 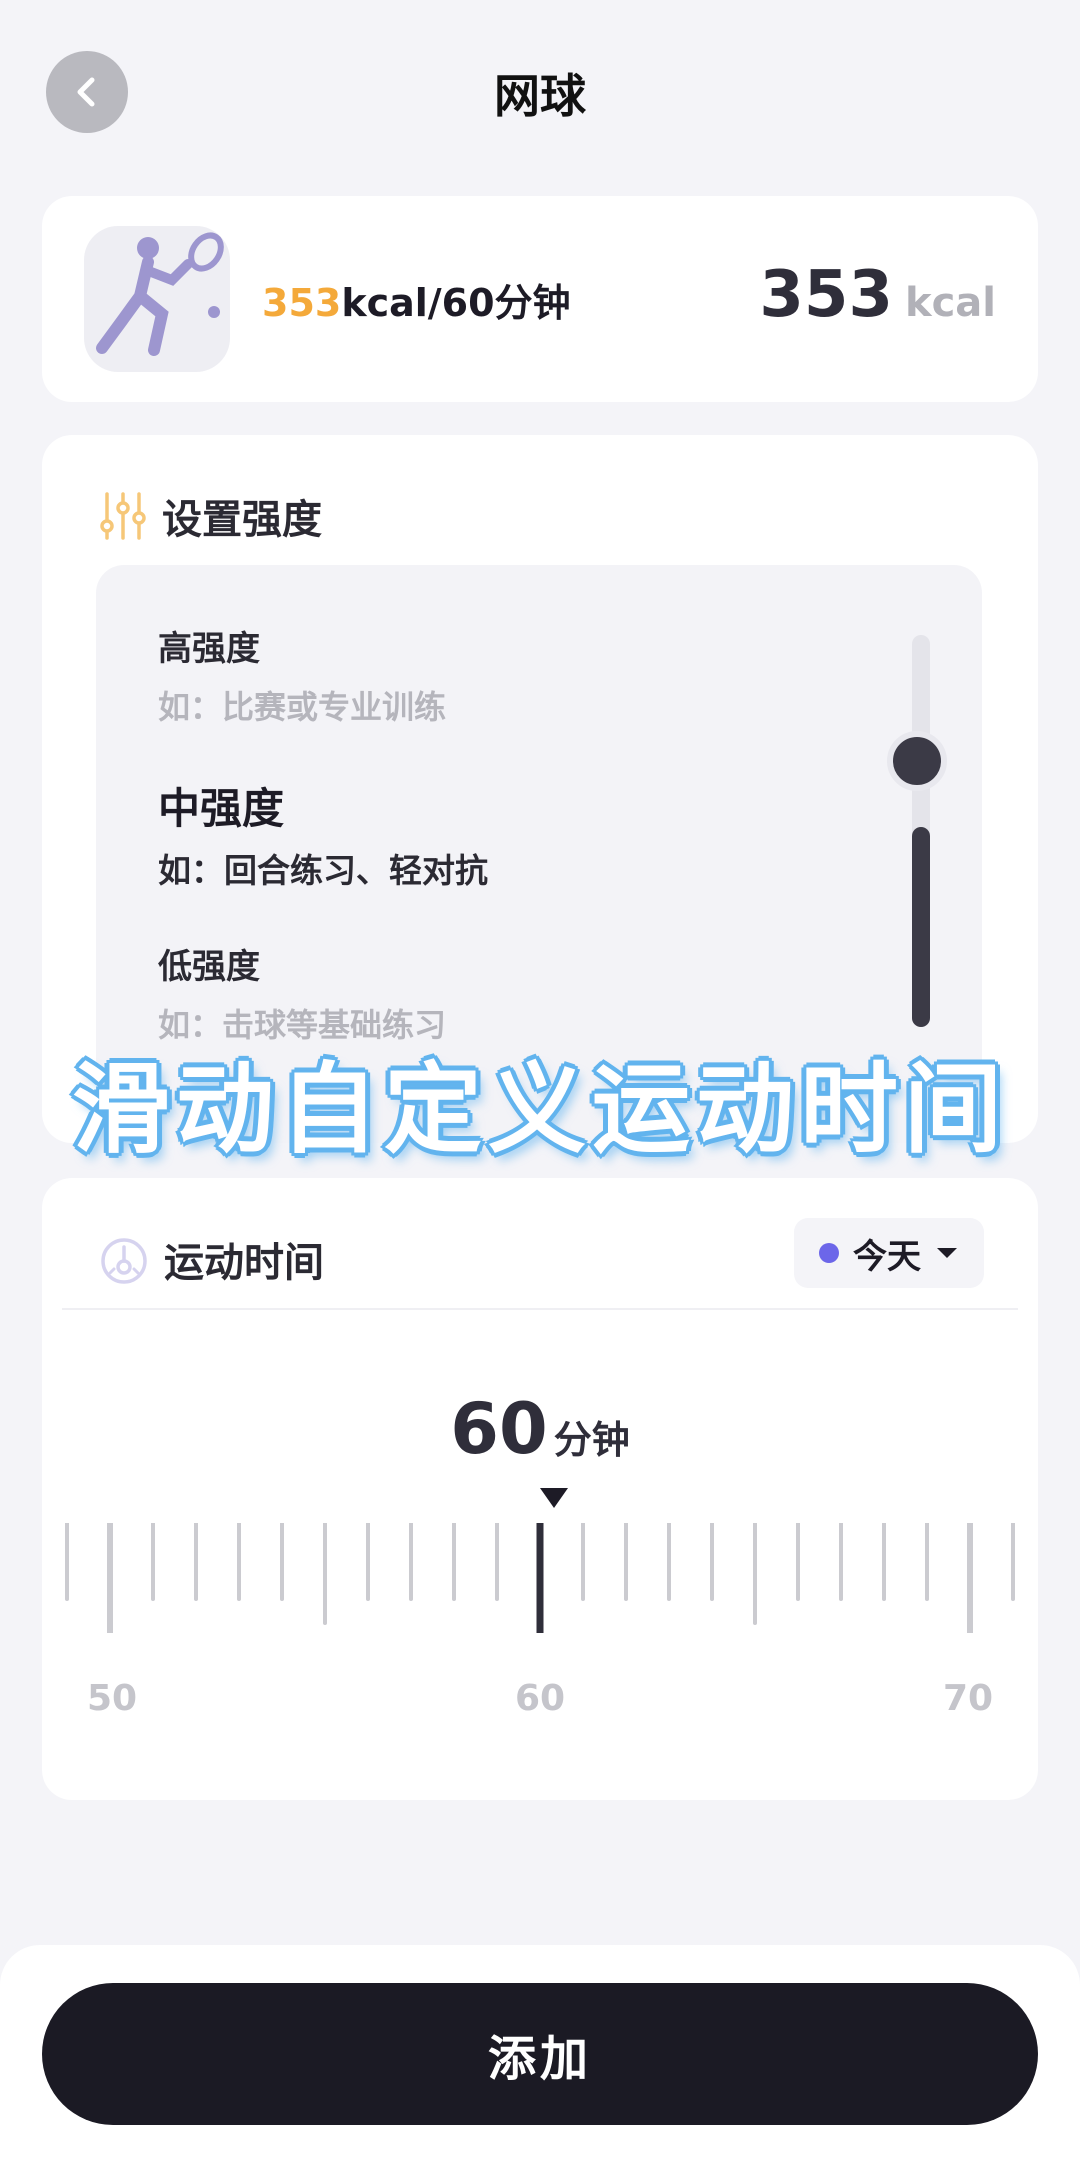 I want to click on time-header: 运动时间, so click(x=211, y=1259).